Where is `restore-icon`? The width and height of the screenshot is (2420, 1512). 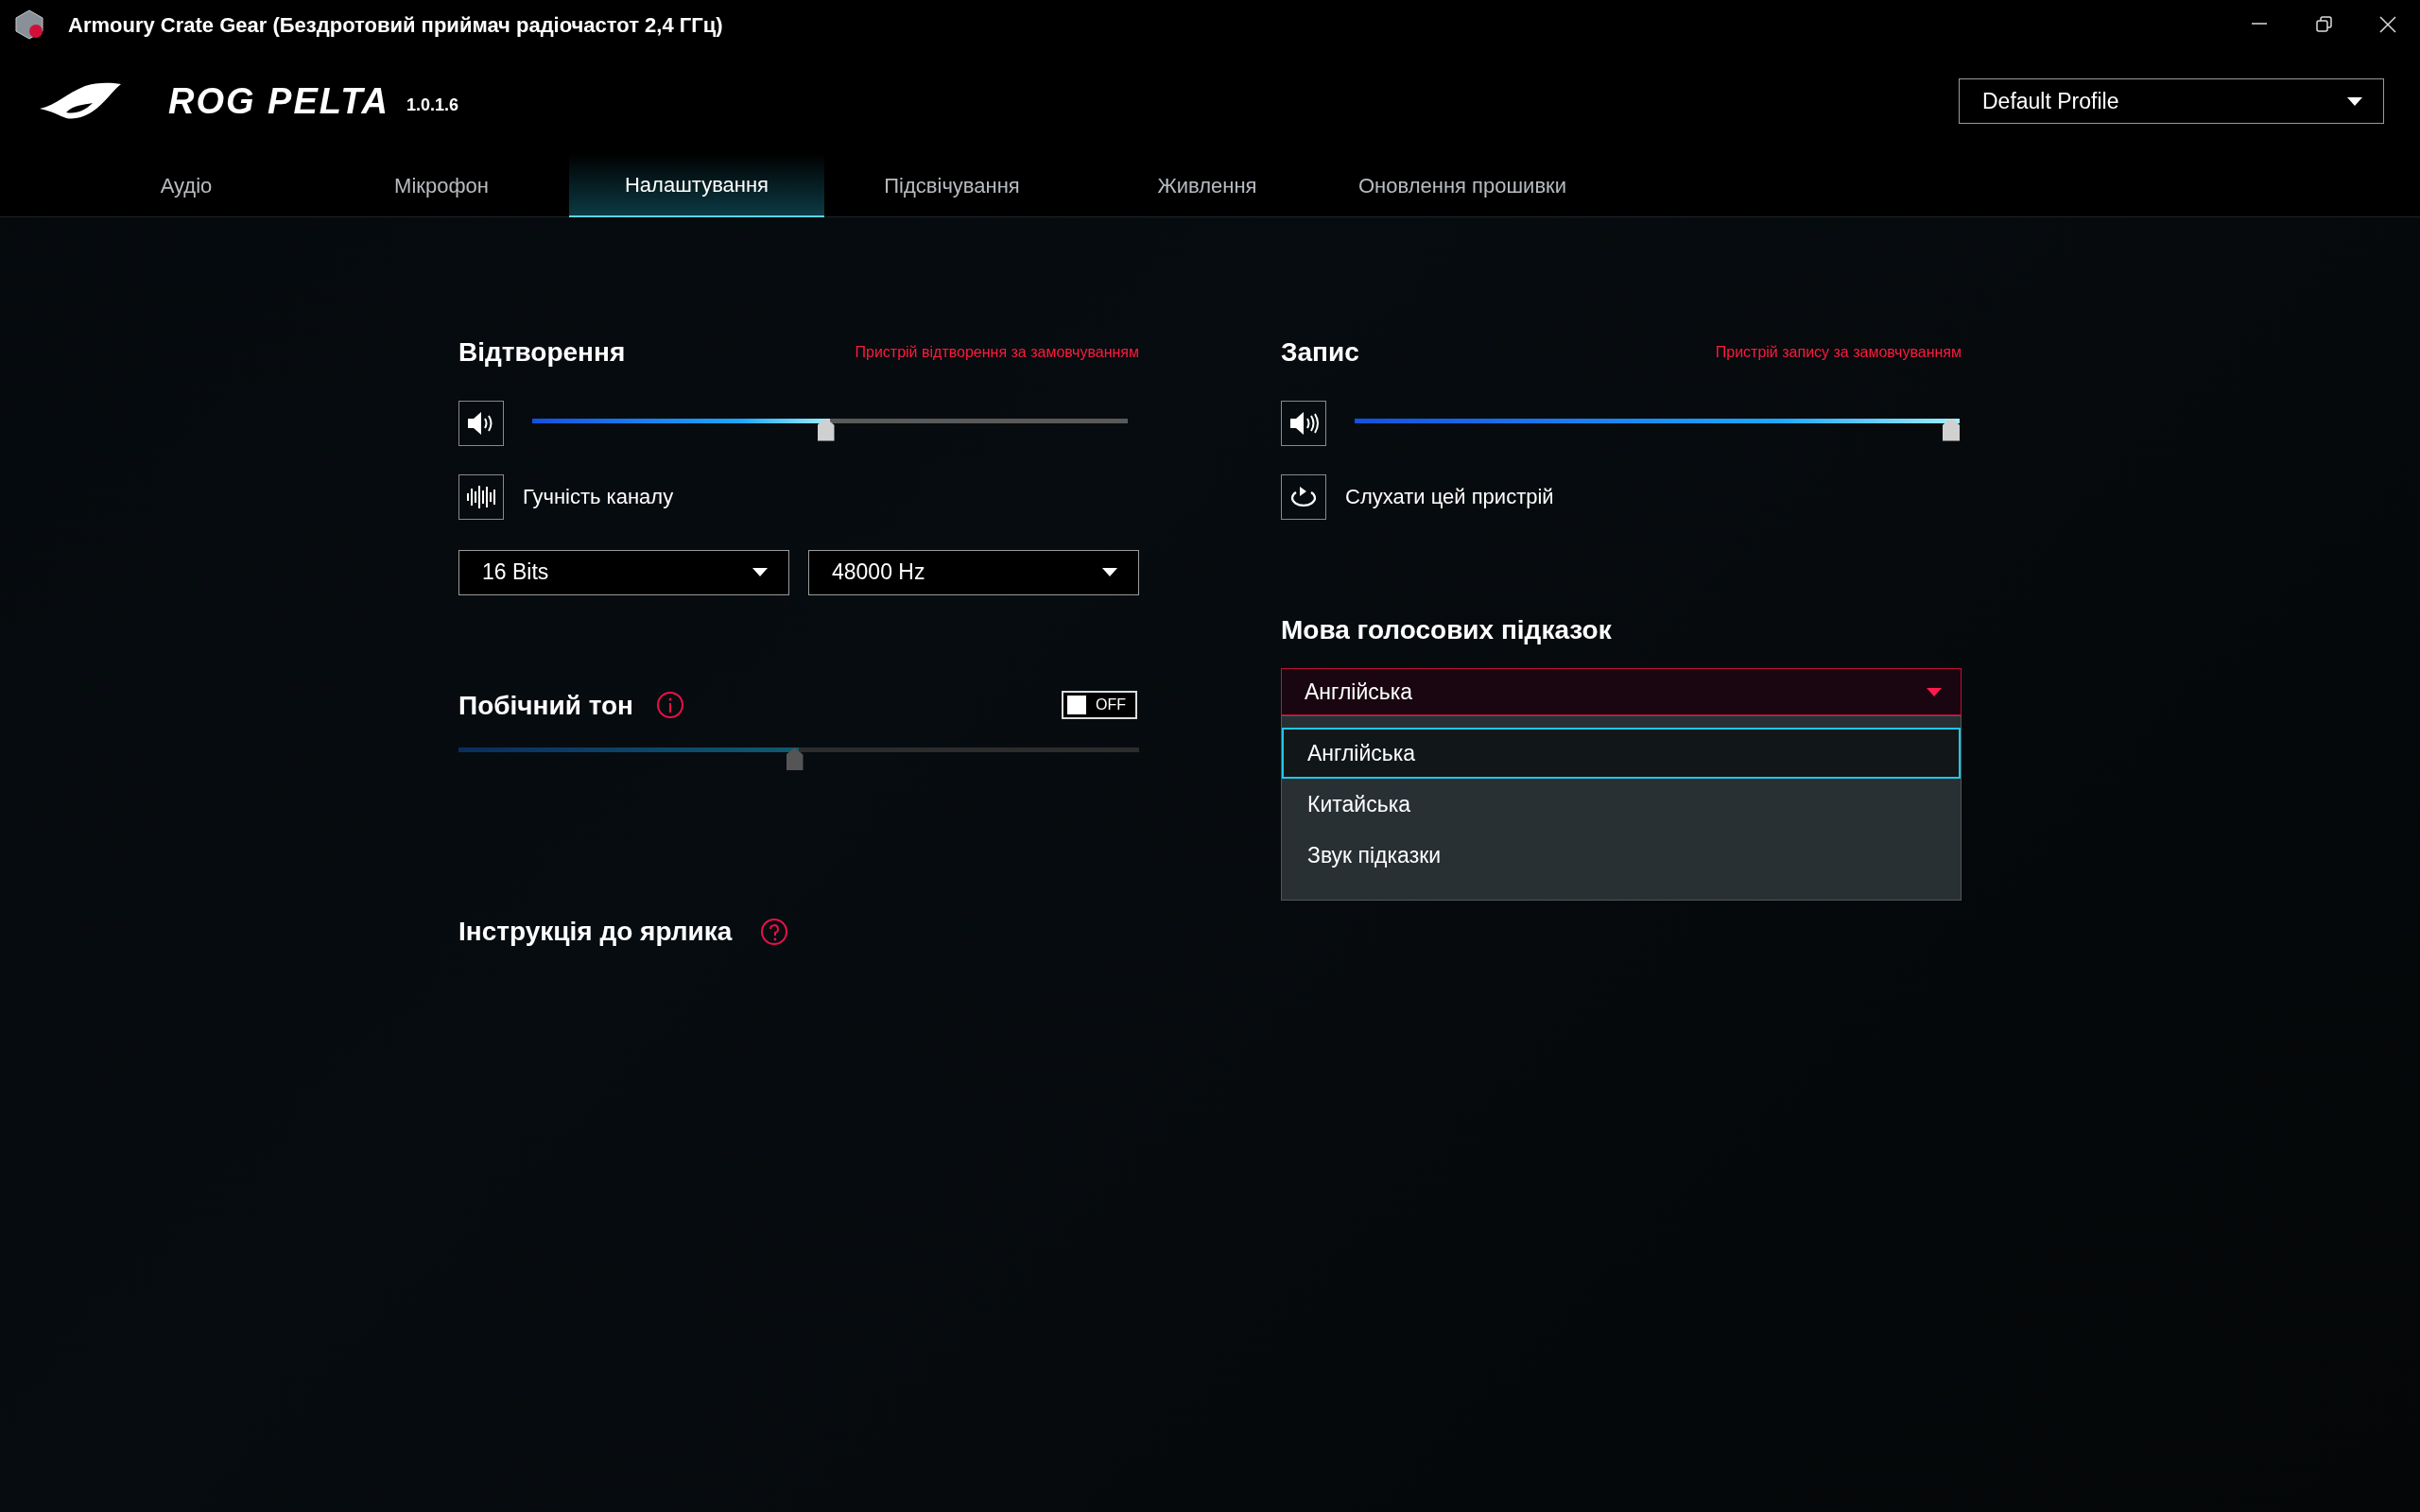 restore-icon is located at coordinates (2323, 24).